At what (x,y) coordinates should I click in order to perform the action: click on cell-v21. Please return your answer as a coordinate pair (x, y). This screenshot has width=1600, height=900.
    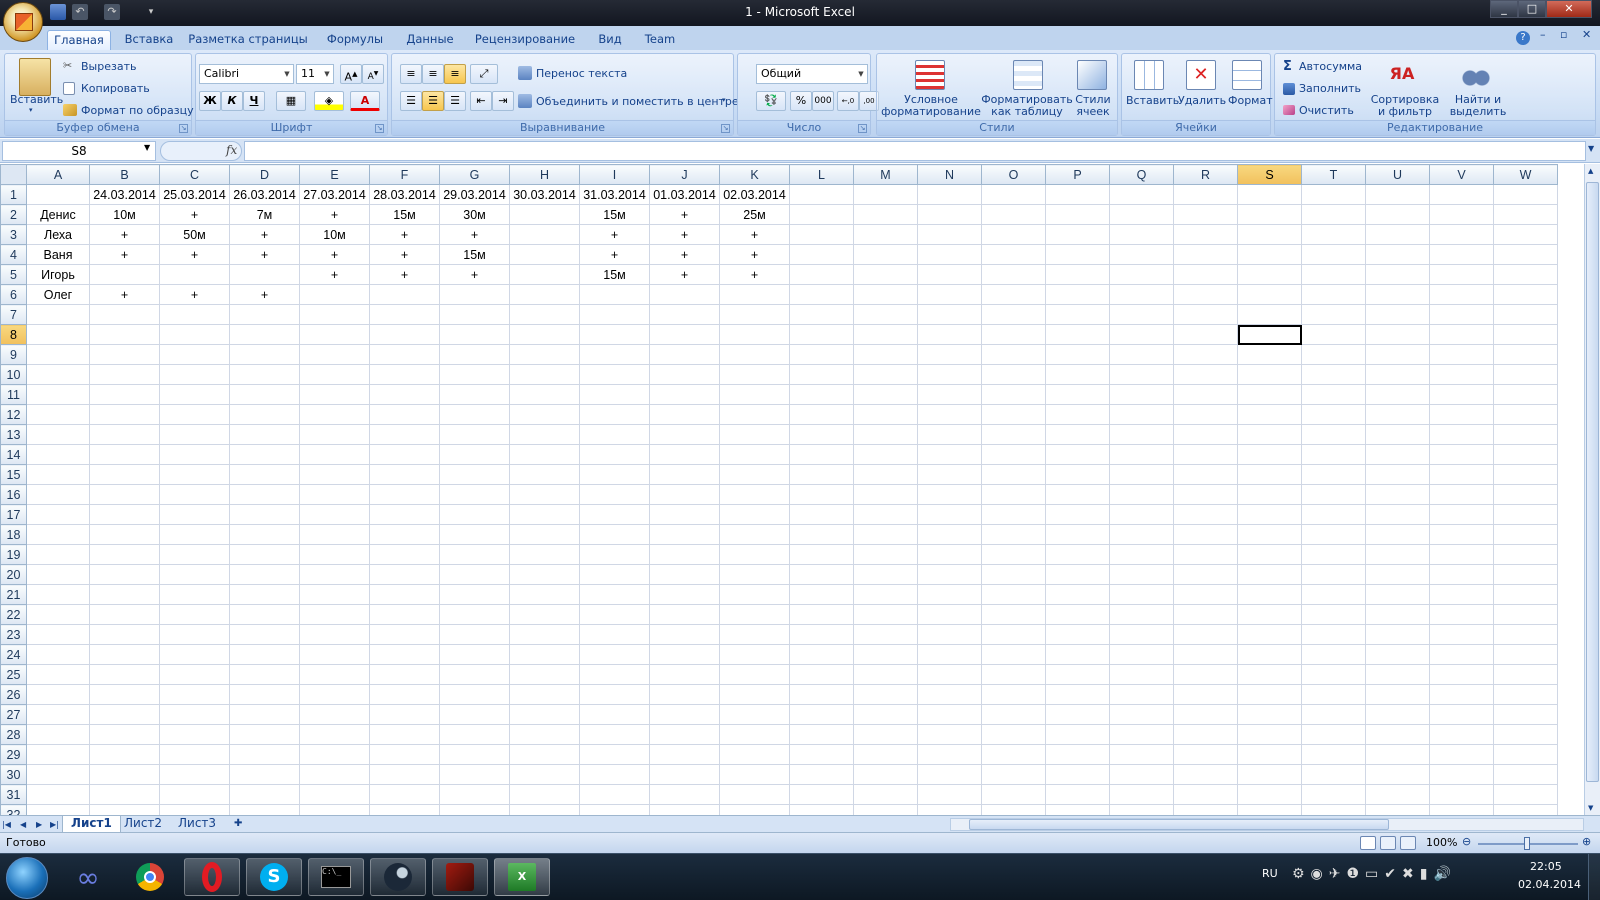
    Looking at the image, I should click on (1461, 594).